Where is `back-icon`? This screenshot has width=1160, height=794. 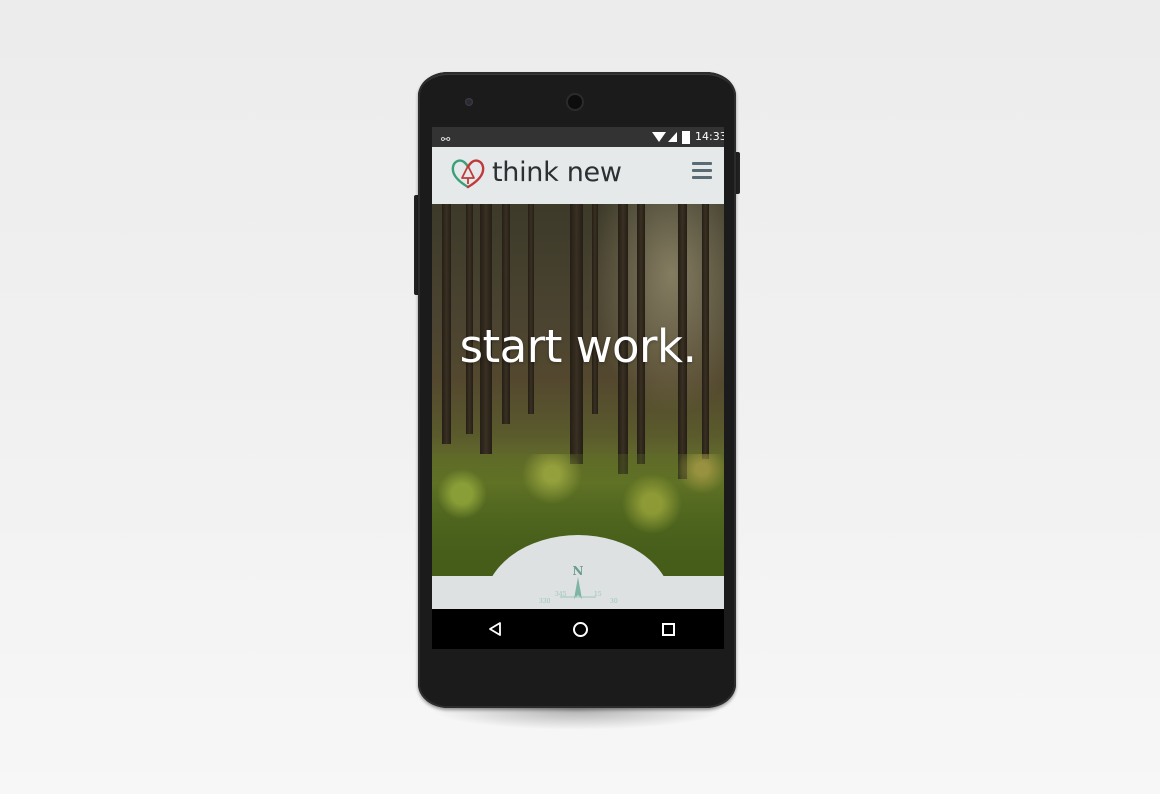 back-icon is located at coordinates (495, 629).